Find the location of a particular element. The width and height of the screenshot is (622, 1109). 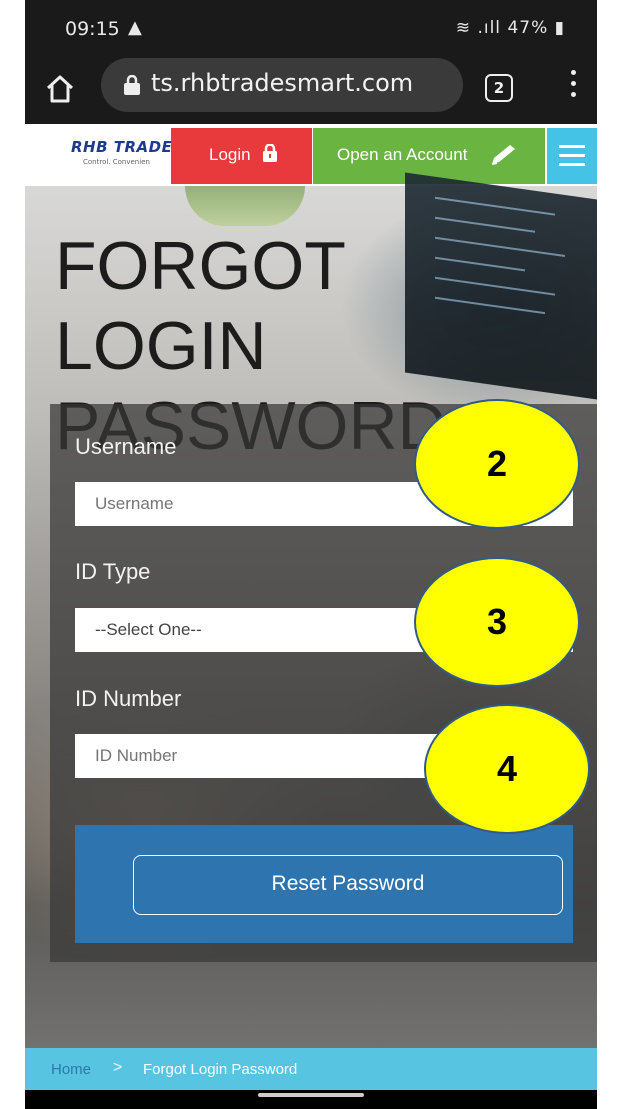

url-text: ts.rhbtradesmart.com is located at coordinates (282, 83).